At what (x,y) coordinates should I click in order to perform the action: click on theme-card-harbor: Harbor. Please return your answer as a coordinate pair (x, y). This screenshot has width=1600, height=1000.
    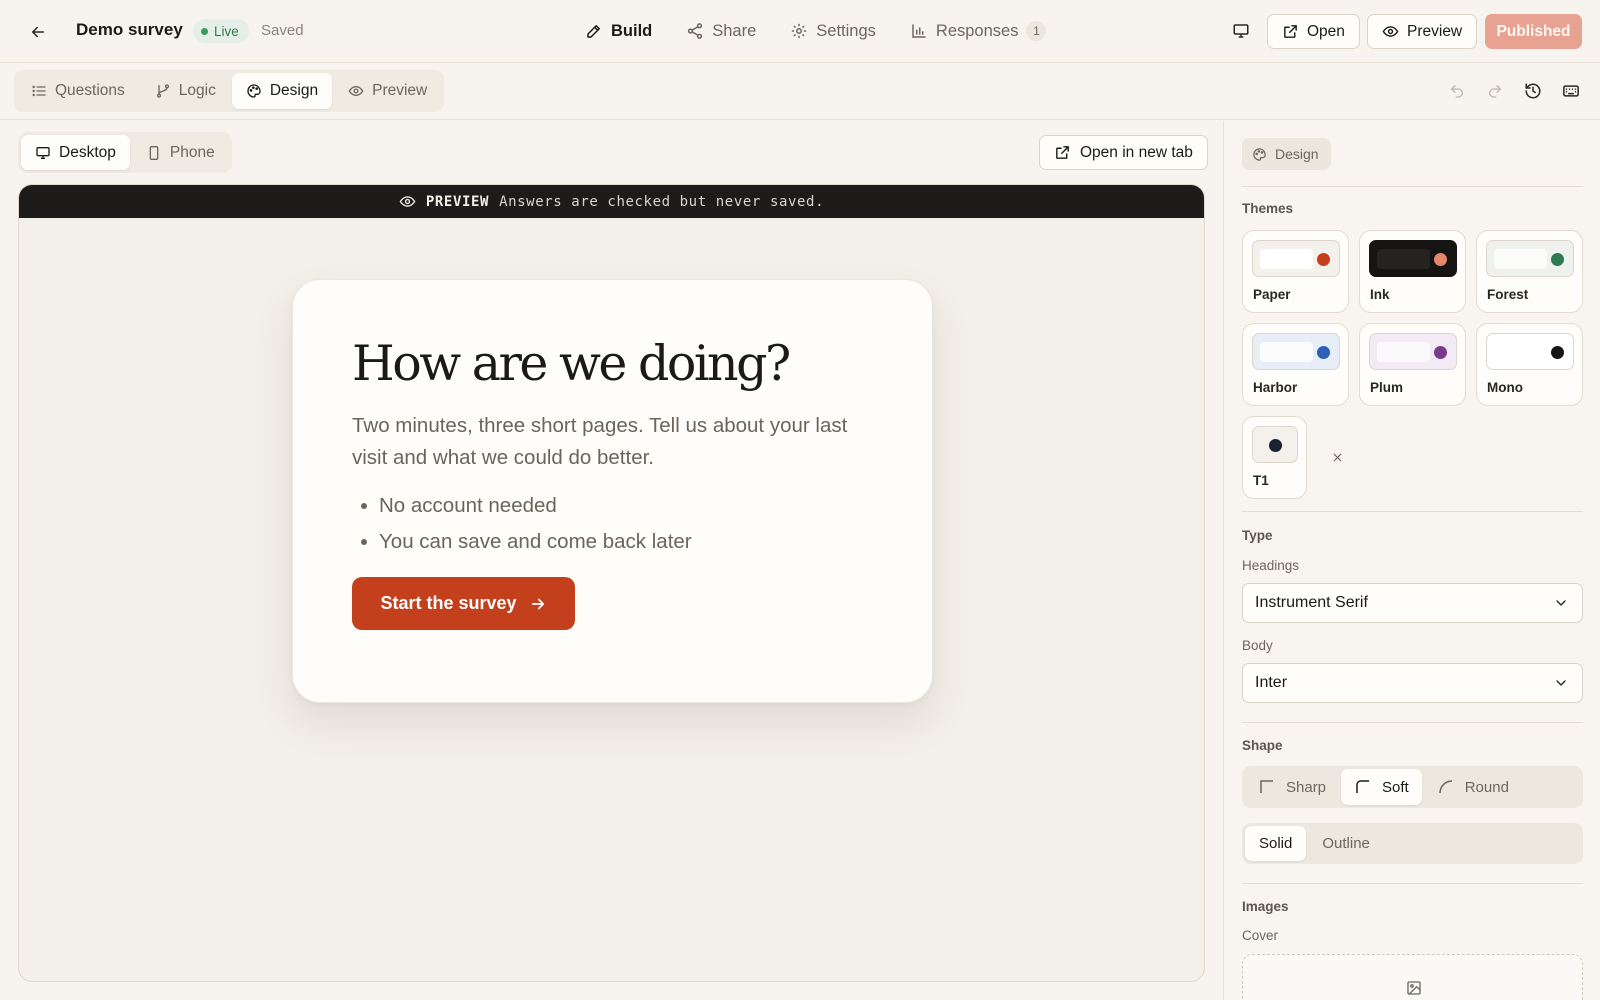
    Looking at the image, I should click on (1295, 364).